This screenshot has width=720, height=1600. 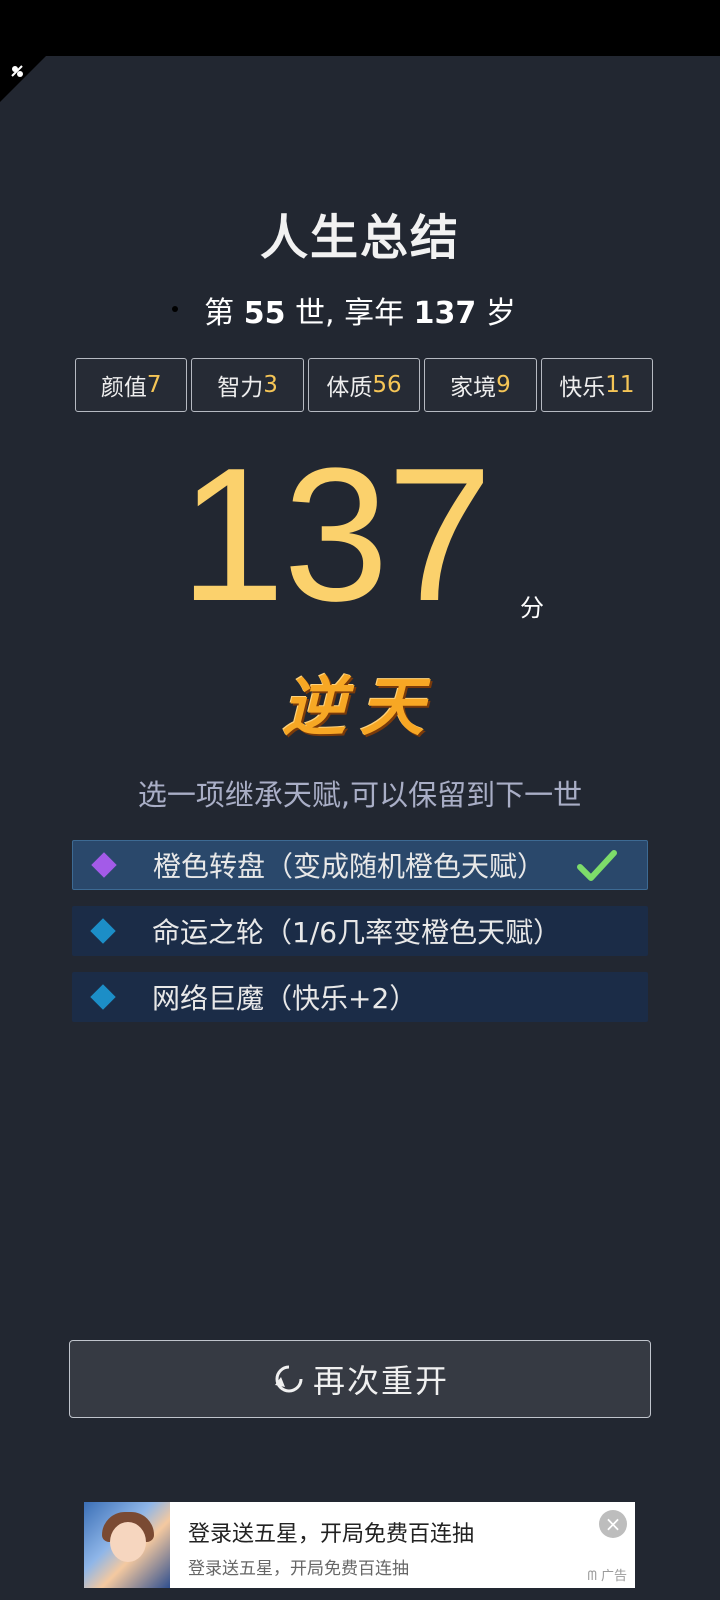 I want to click on stat-constitution: 体质 56, so click(x=364, y=385).